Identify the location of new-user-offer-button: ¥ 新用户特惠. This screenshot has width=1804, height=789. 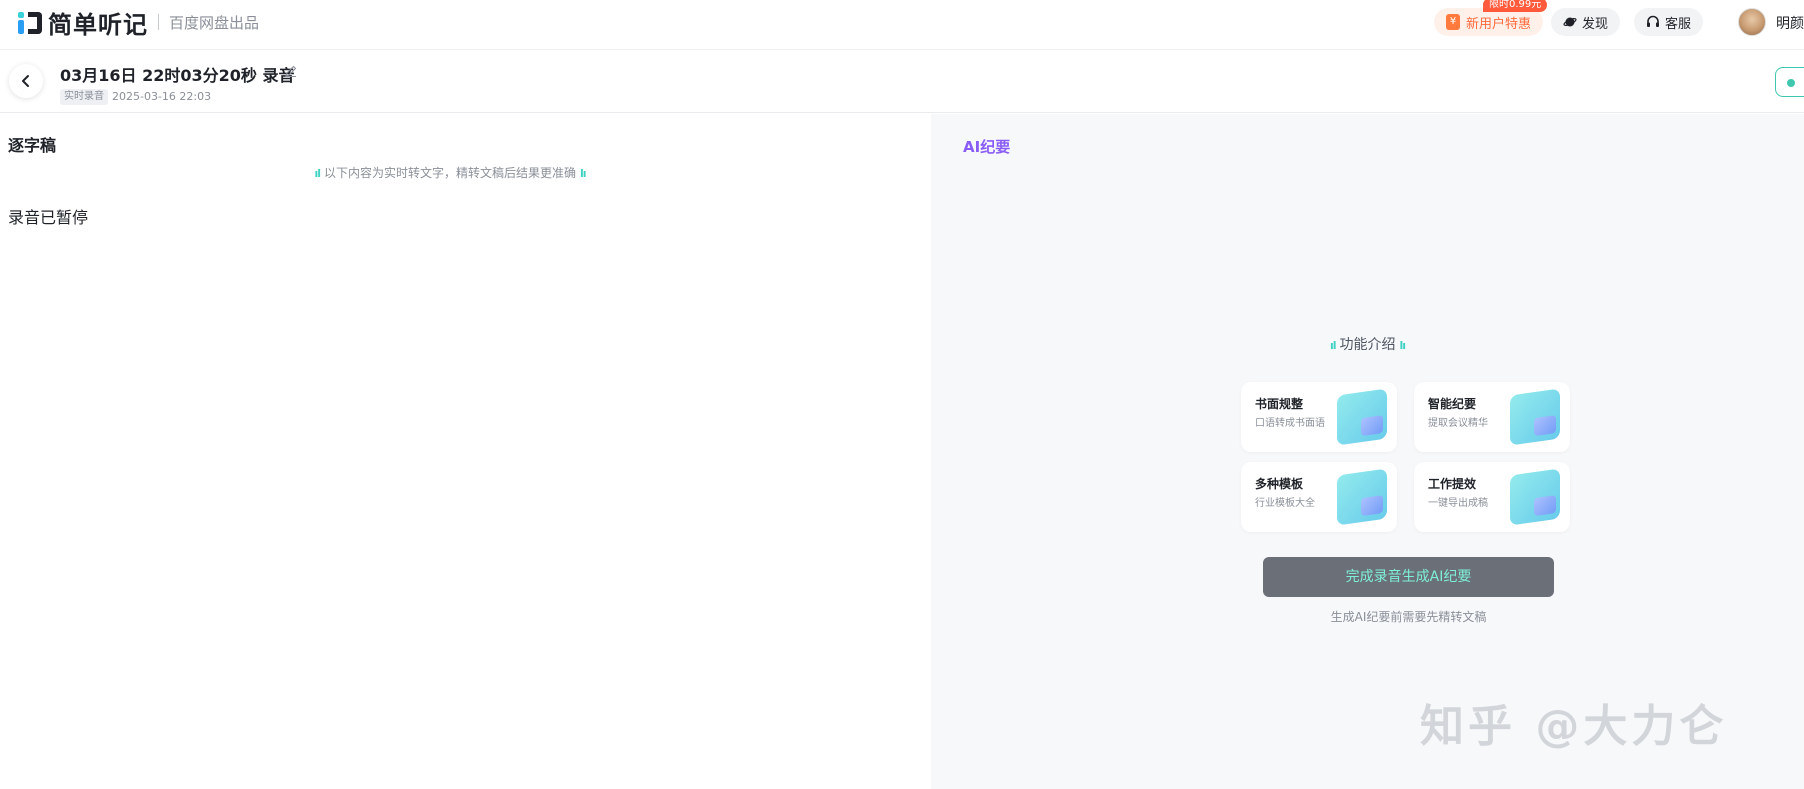
(1489, 22).